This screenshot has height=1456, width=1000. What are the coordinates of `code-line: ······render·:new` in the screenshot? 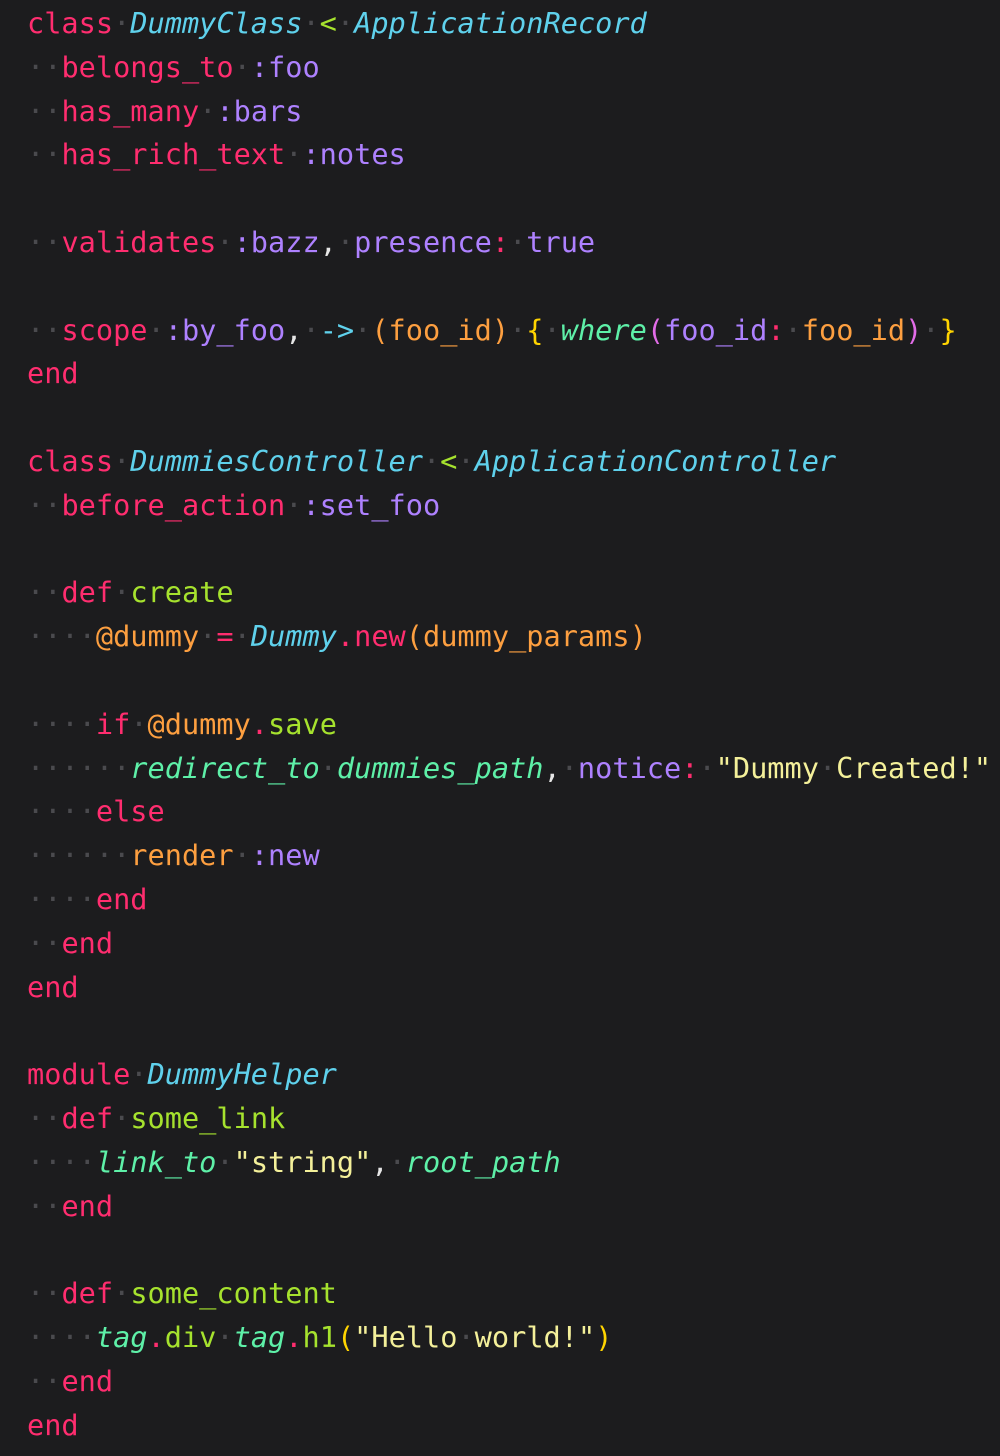 It's located at (513, 856).